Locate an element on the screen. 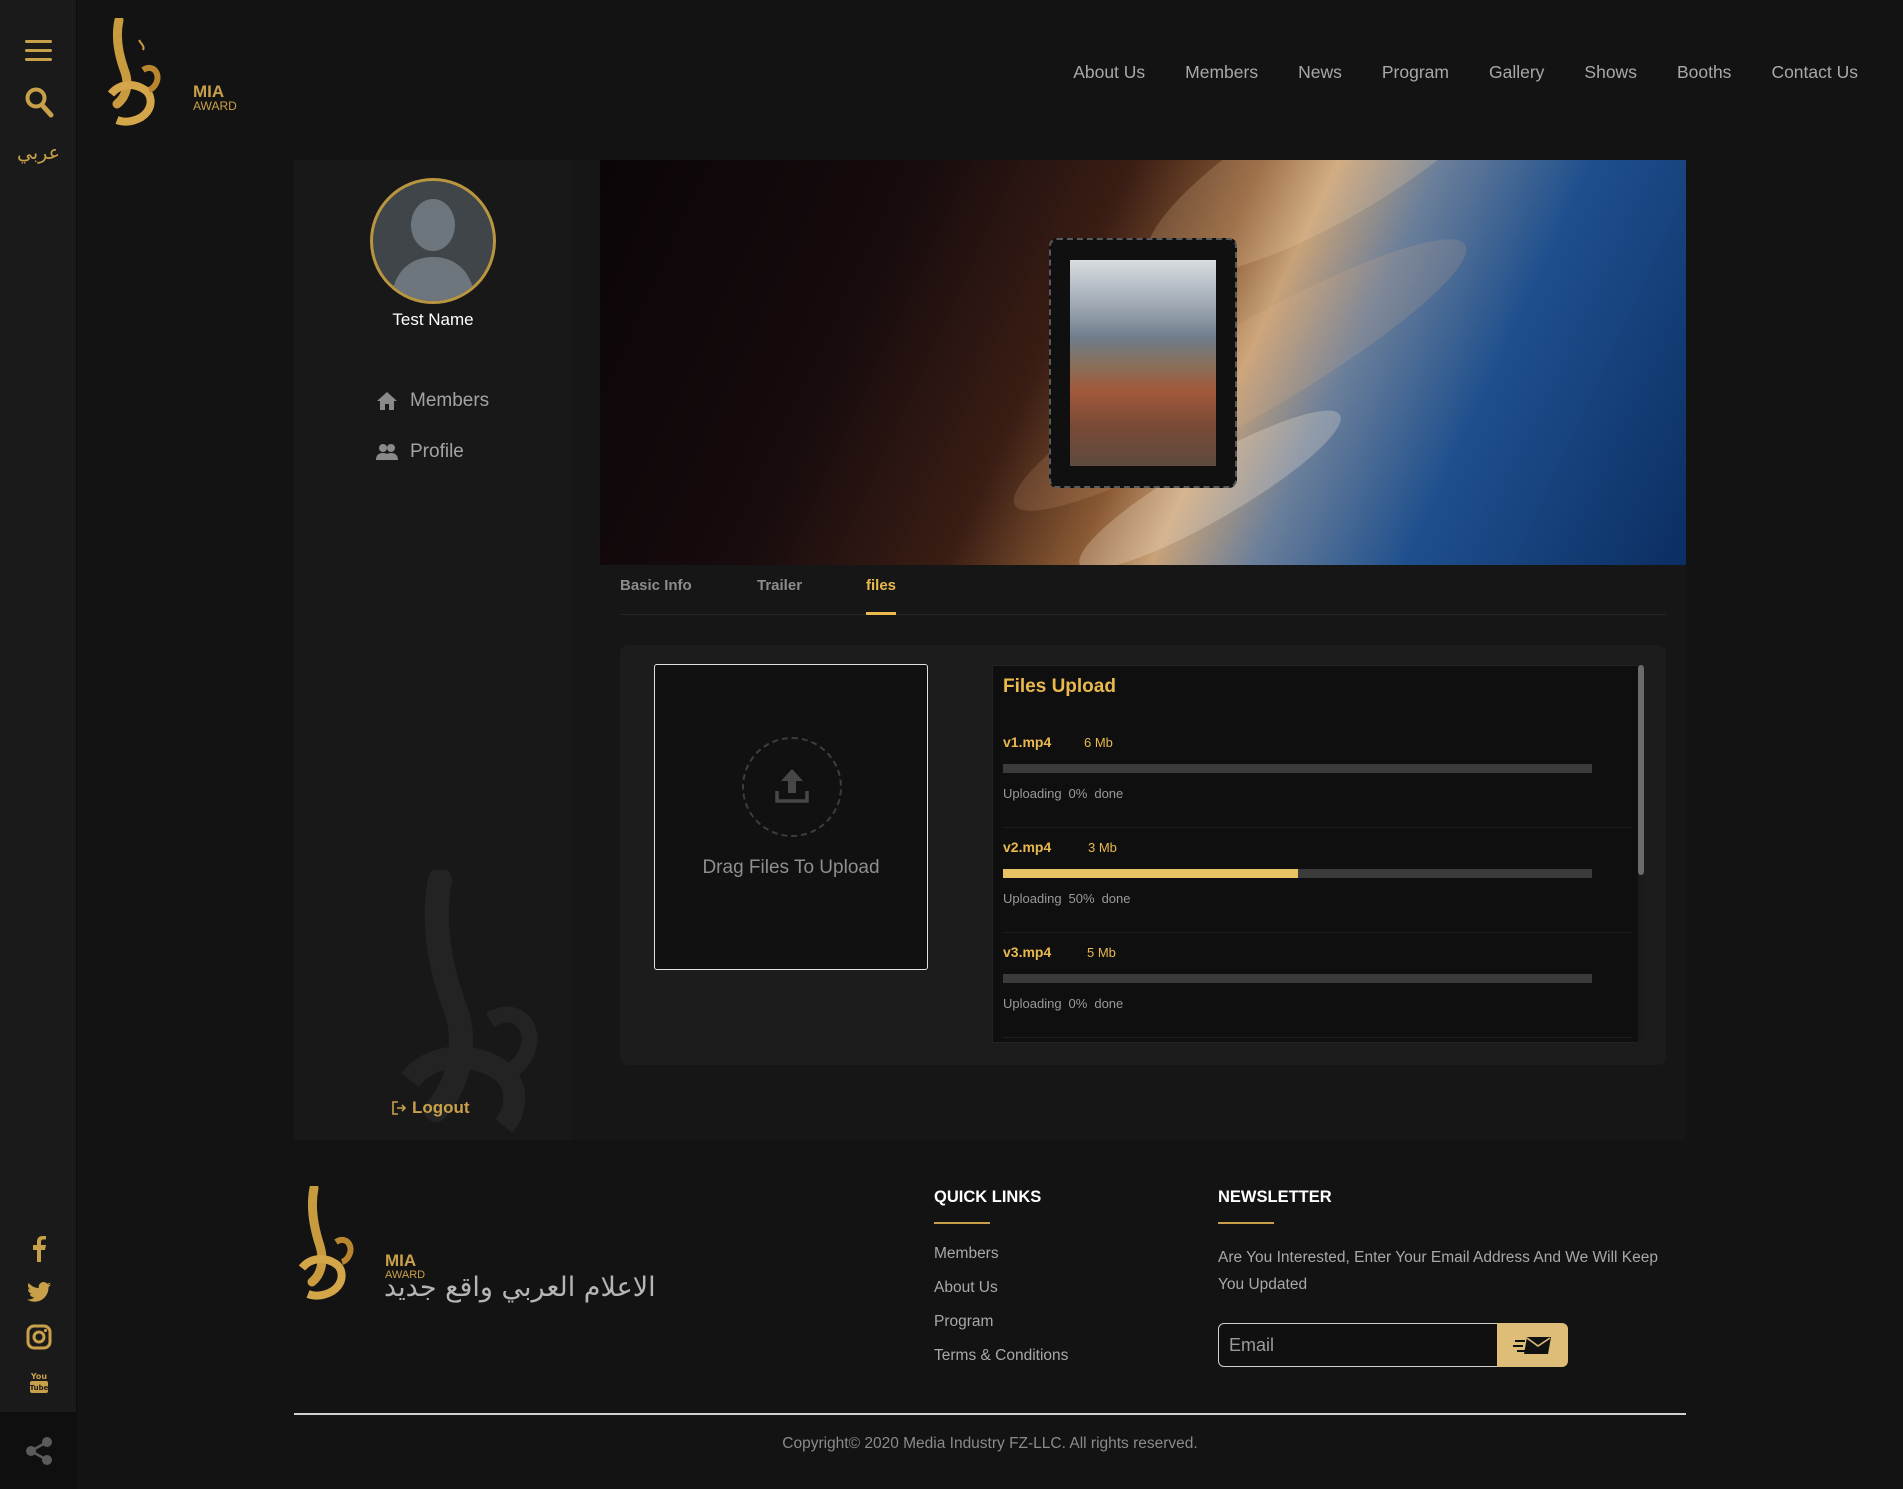  footer-link-terms: Terms & Conditions is located at coordinates (1001, 1356).